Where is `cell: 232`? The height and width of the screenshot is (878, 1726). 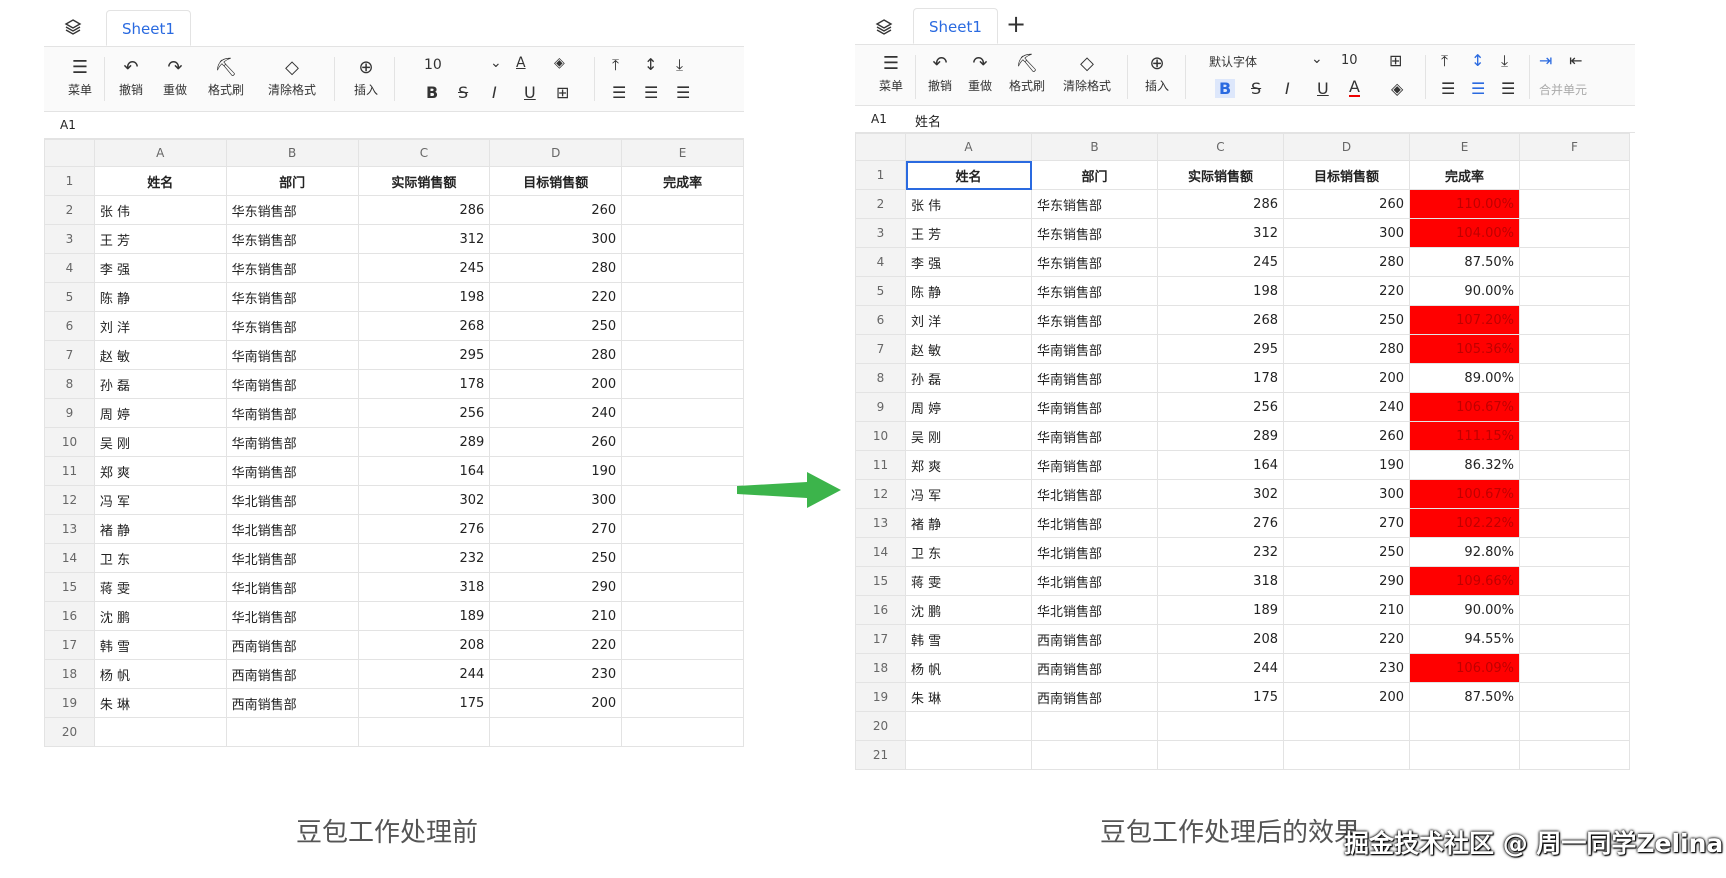
cell: 232 is located at coordinates (424, 558).